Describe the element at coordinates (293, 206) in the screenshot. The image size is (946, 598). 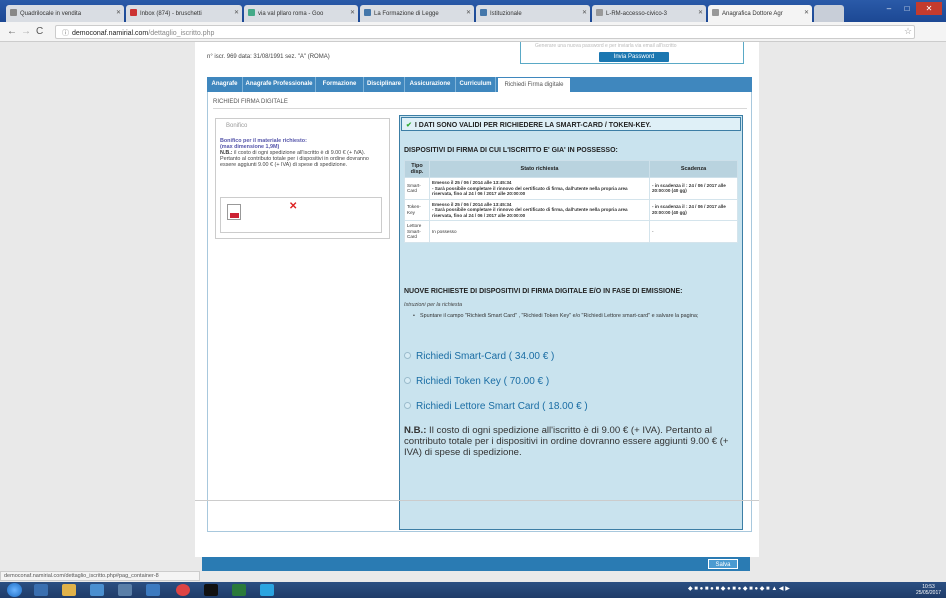
I see `delete-icon: ✕` at that location.